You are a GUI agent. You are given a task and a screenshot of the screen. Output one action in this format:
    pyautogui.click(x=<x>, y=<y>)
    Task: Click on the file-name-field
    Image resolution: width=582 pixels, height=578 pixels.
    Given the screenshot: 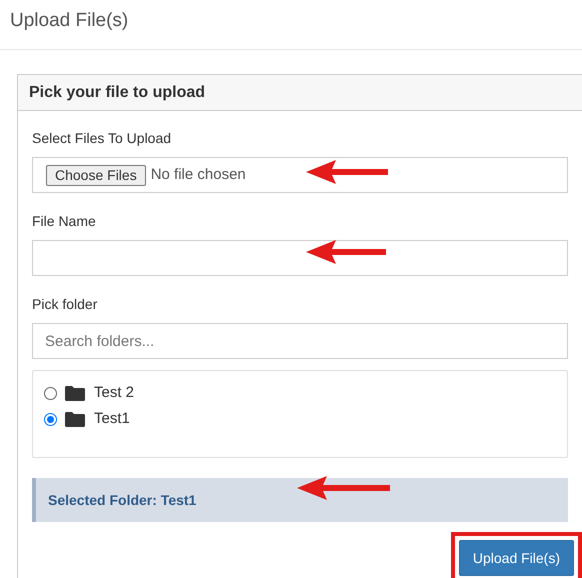 What is the action you would take?
    pyautogui.click(x=300, y=258)
    